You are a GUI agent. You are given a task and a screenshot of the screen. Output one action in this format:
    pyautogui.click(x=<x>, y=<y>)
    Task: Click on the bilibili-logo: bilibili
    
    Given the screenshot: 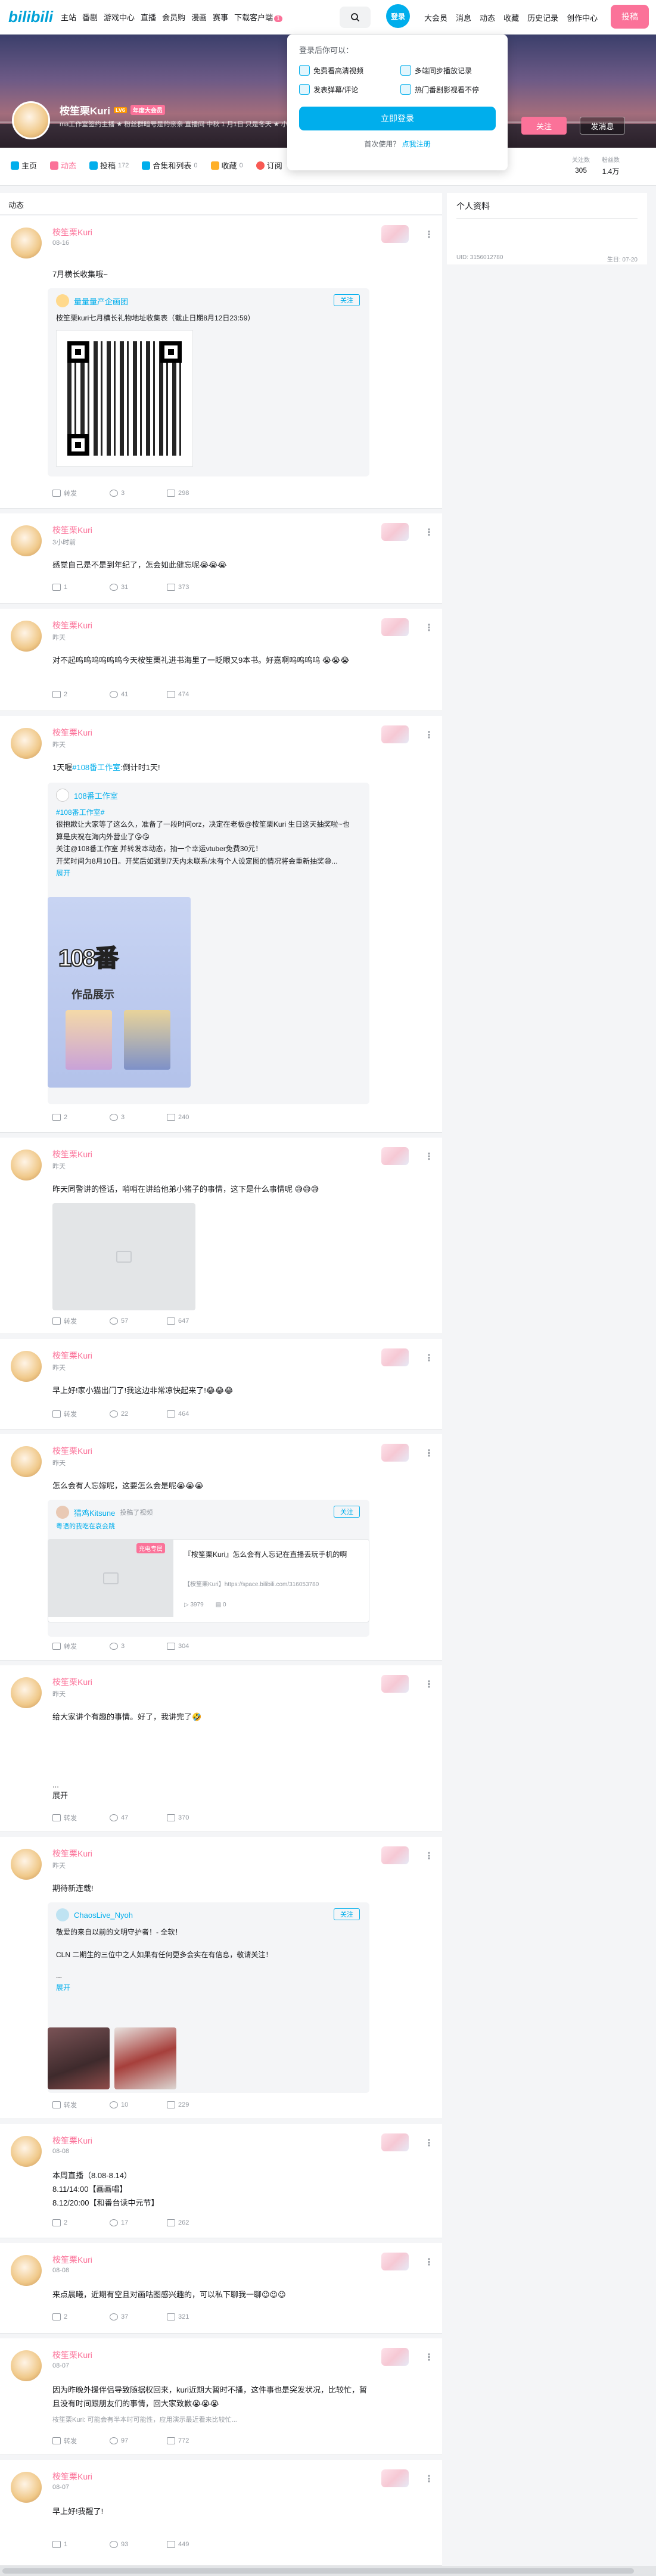 What is the action you would take?
    pyautogui.click(x=31, y=17)
    